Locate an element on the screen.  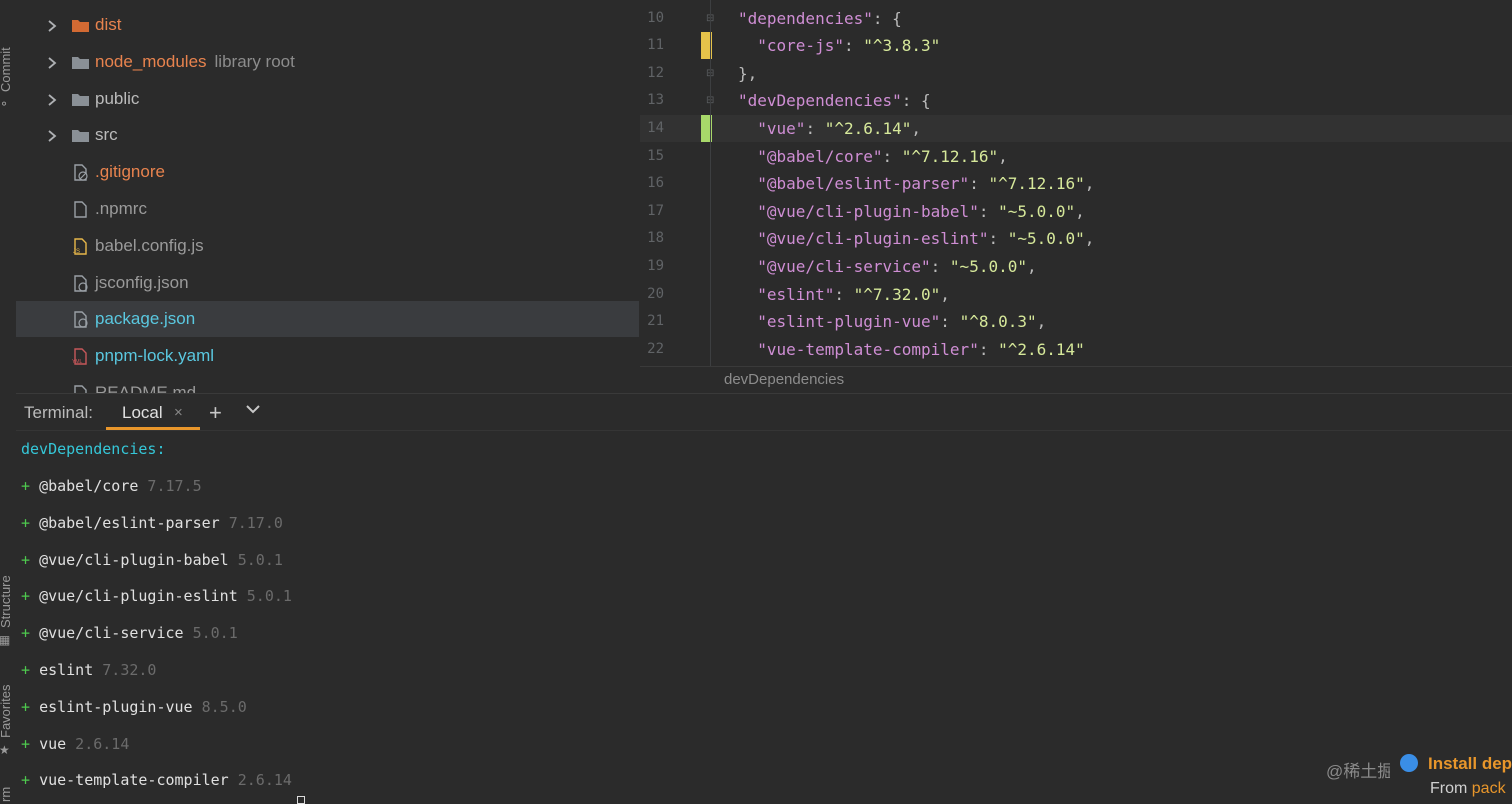
terminal-line: + @vue/cli-service 5.0.1 is located at coordinates (129, 633).